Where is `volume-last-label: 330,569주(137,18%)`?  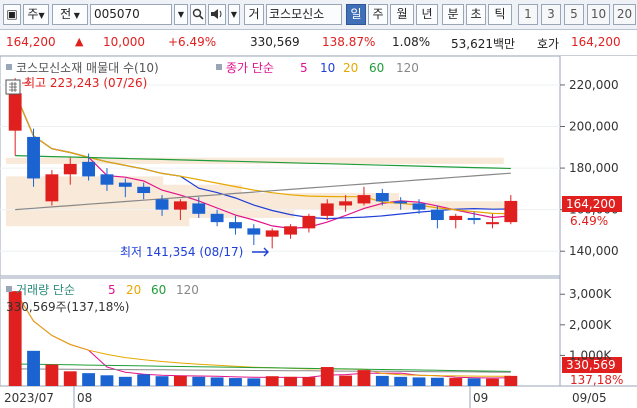 volume-last-label: 330,569주(137,18%) is located at coordinates (67, 307).